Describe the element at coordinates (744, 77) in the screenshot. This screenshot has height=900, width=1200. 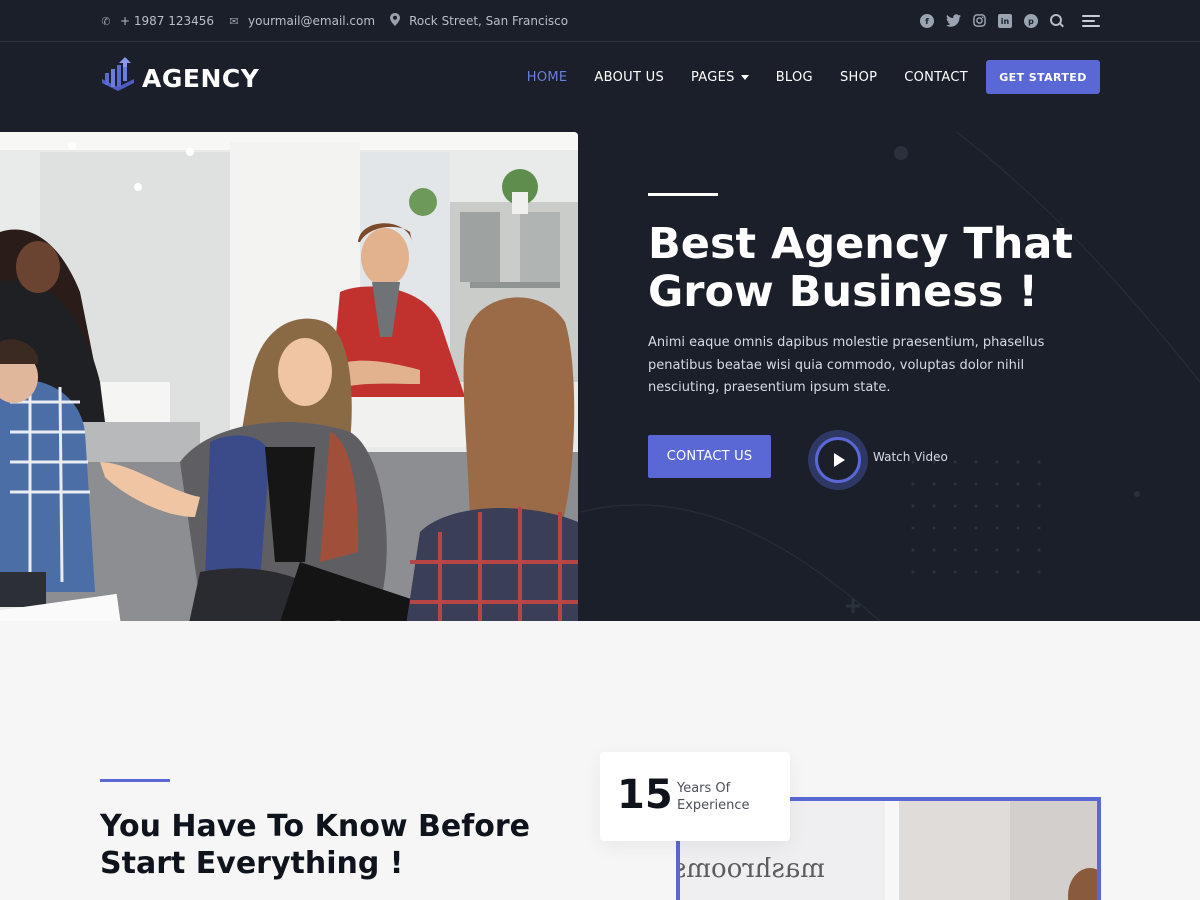
I see `caret-down-icon` at that location.